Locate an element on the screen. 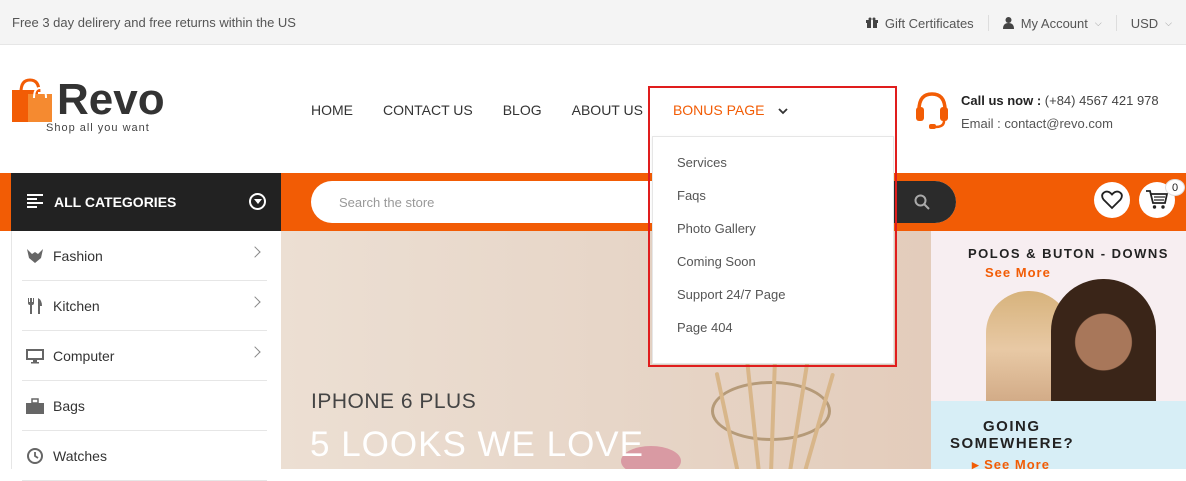  nav-about-us: ABOUT US is located at coordinates (607, 110).